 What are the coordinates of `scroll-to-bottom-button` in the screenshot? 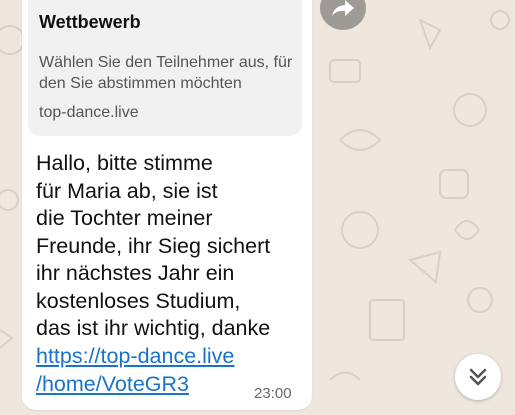 It's located at (478, 377).